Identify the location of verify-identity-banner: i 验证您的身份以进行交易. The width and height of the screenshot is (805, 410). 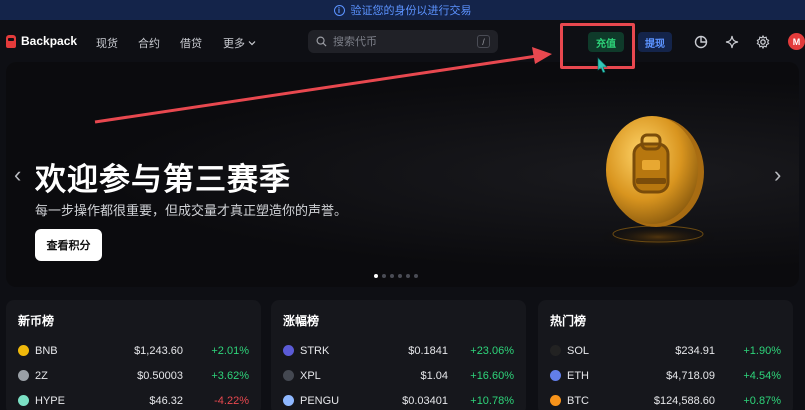
(402, 10).